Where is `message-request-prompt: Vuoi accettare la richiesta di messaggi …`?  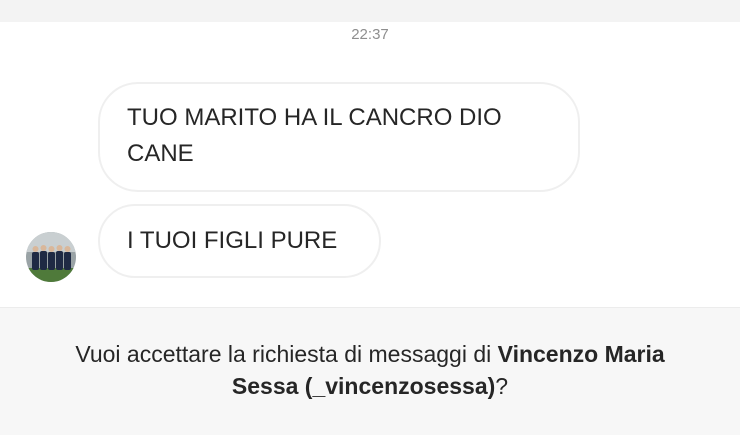 message-request-prompt: Vuoi accettare la richiesta di messaggi … is located at coordinates (370, 370).